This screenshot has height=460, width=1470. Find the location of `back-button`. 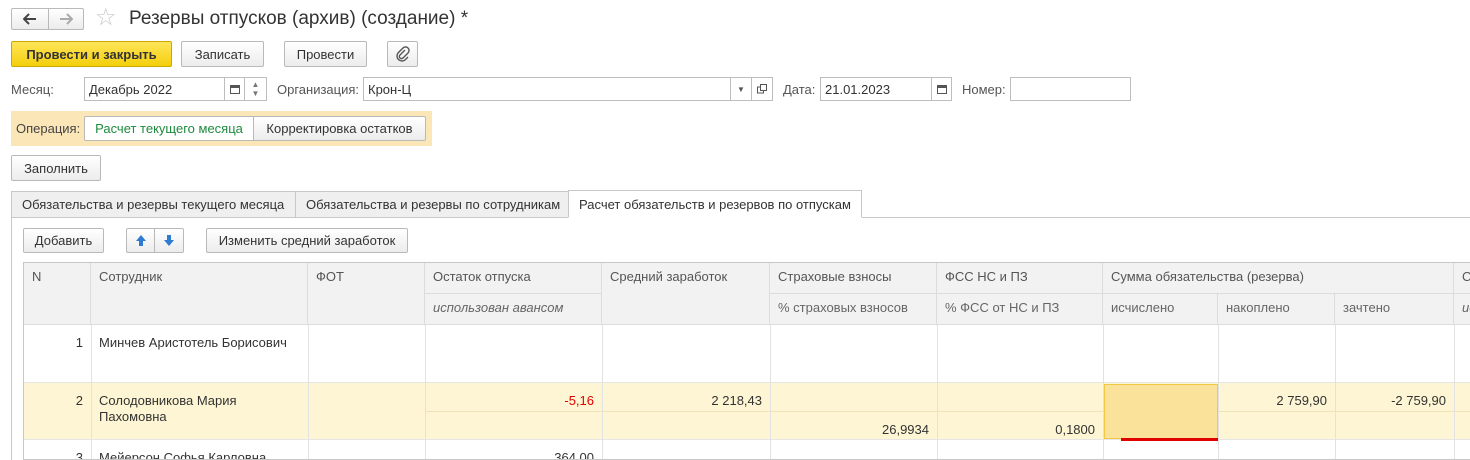

back-button is located at coordinates (29, 19).